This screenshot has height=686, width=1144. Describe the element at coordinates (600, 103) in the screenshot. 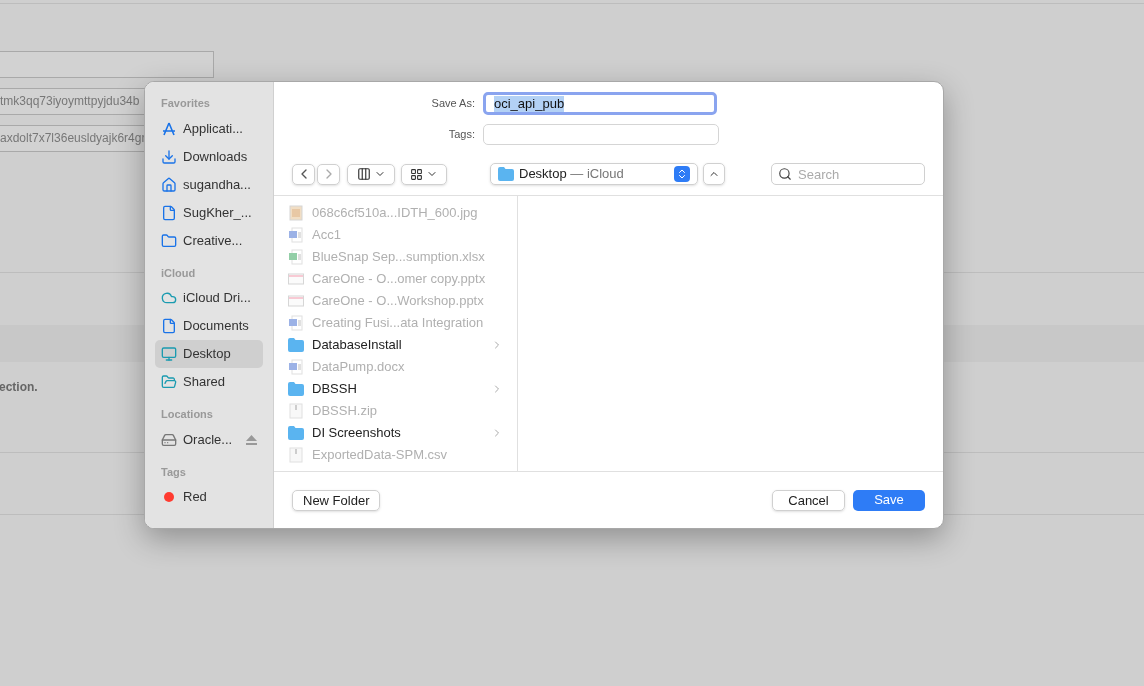

I see `filename-field: oci_api_pub` at that location.